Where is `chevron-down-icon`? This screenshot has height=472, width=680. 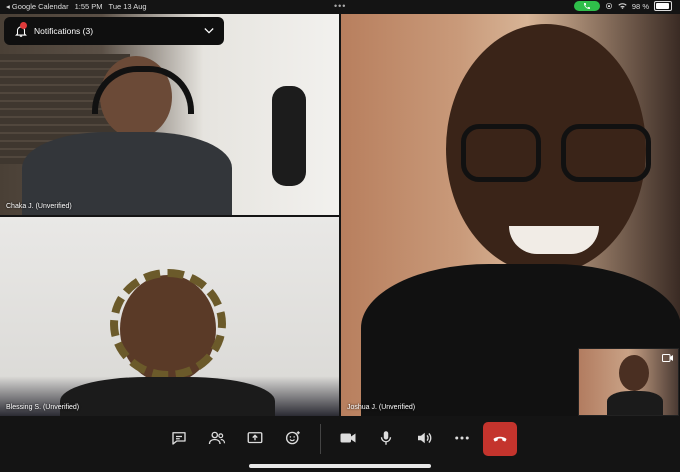 chevron-down-icon is located at coordinates (209, 31).